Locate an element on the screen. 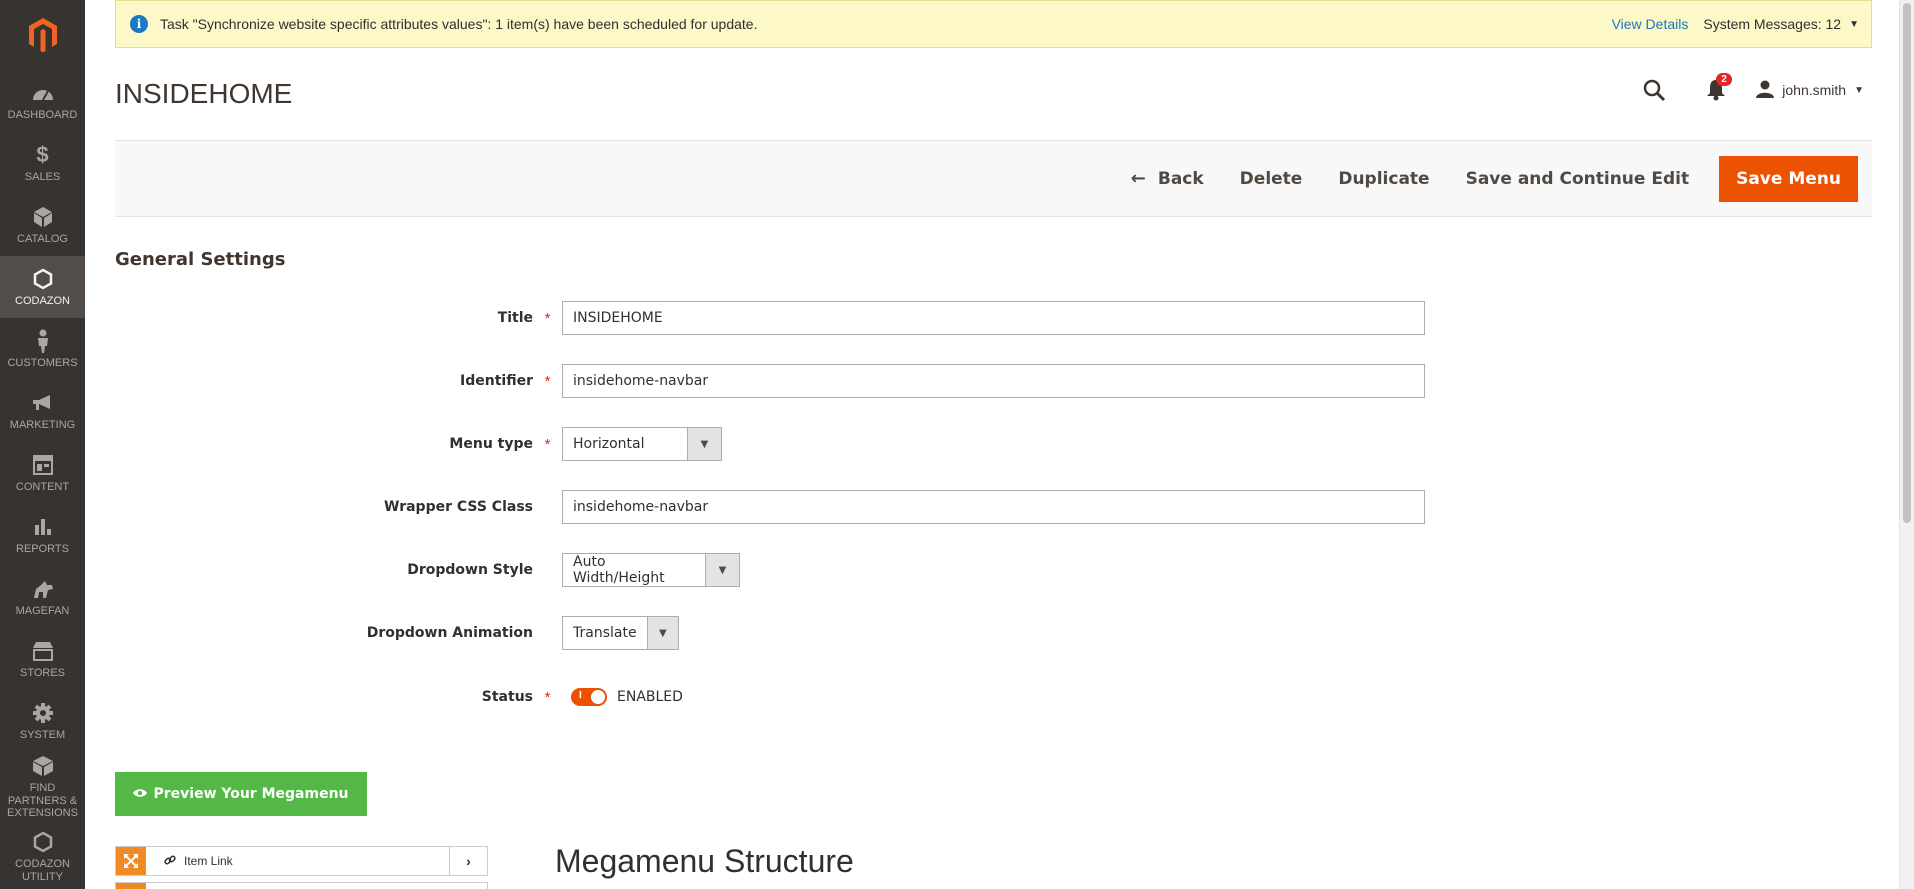 The height and width of the screenshot is (889, 1914). dollar-icon: $ is located at coordinates (42, 155).